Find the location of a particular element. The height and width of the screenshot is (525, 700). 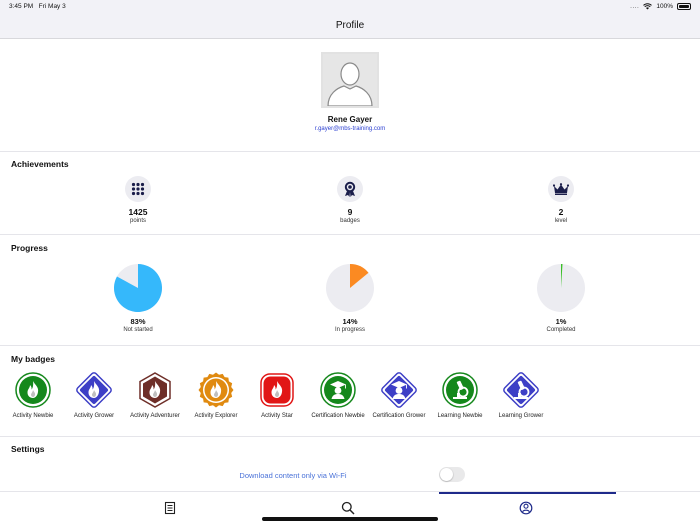

badge-label: Learning Newbie is located at coordinates (460, 416).